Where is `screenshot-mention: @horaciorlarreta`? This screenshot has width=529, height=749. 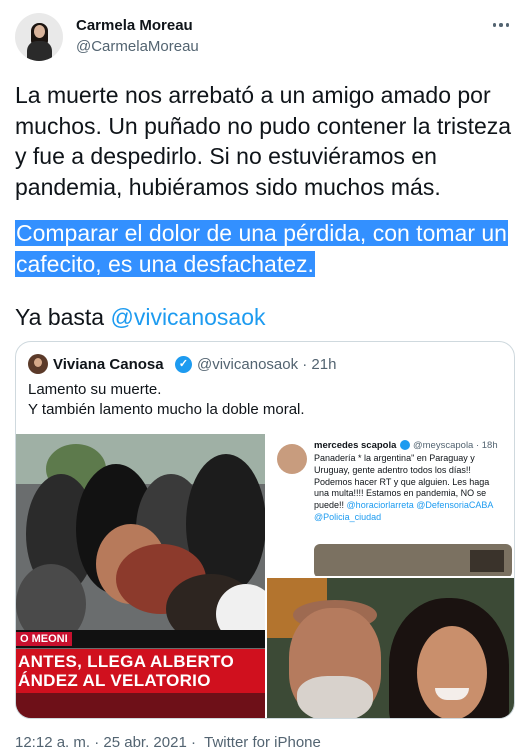
screenshot-mention: @horaciorlarreta is located at coordinates (380, 505).